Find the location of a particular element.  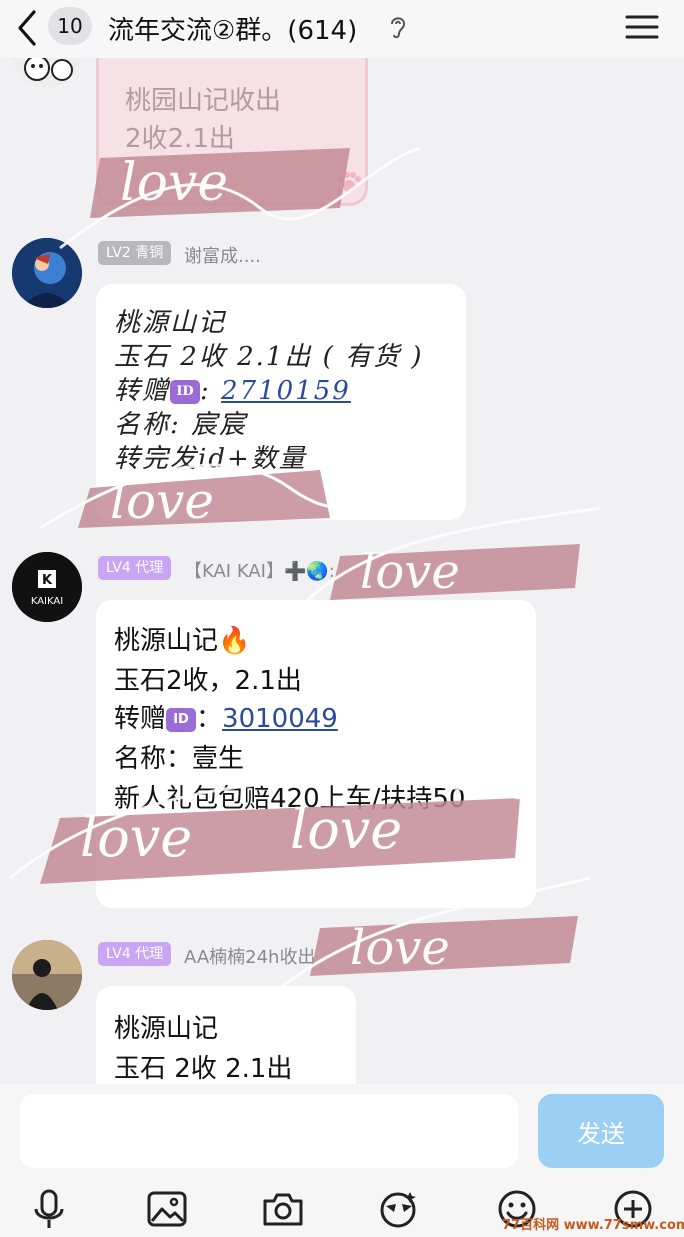

camera-icon is located at coordinates (283, 1209).